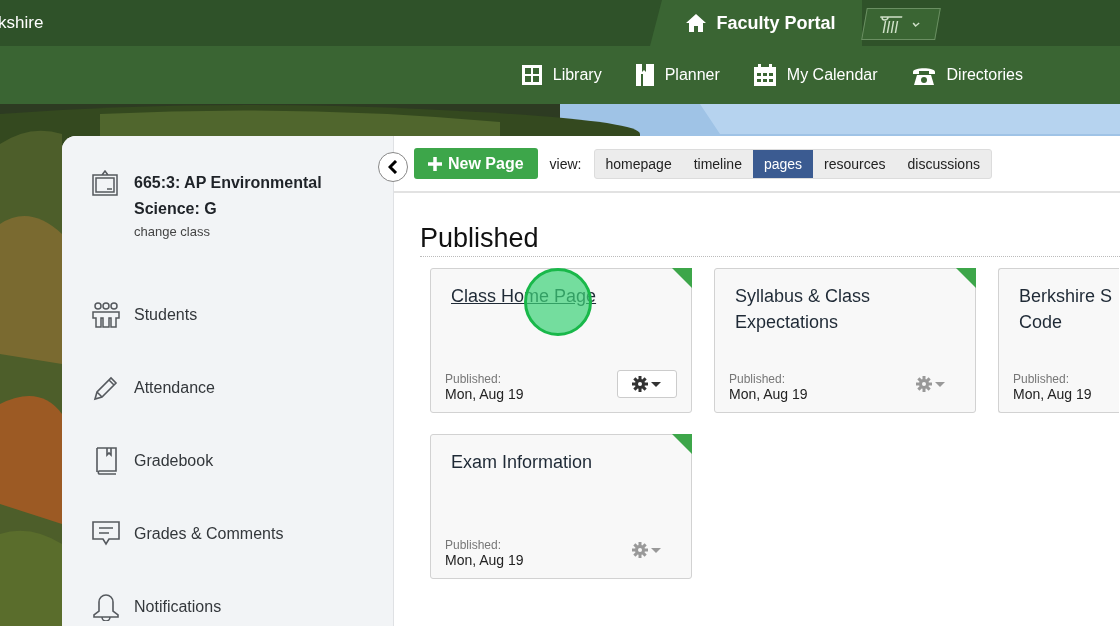 Image resolution: width=1120 pixels, height=626 pixels. Describe the element at coordinates (717, 163) in the screenshot. I see `view-tab: timeline` at that location.